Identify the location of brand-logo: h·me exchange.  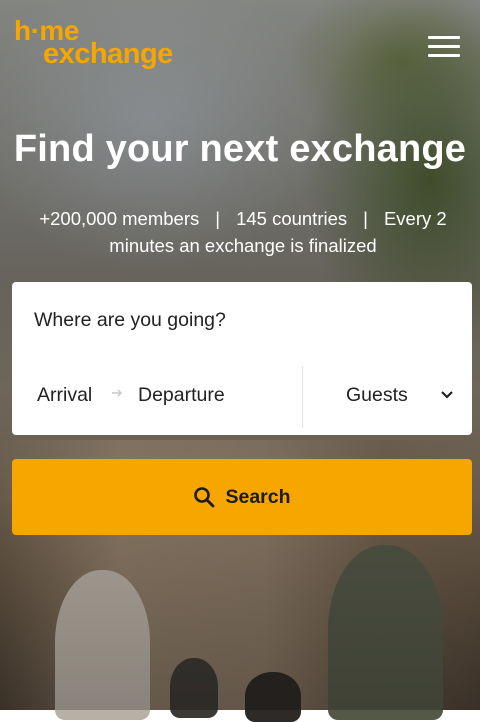
(93, 43).